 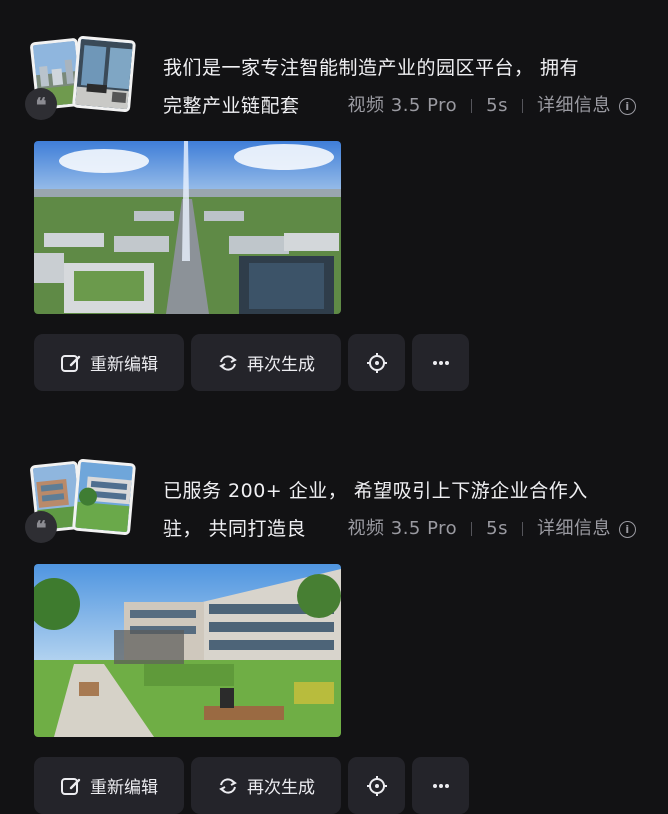 I want to click on prompt-line: 我们是一家专注智能制造产业的园区平台， 拥有, so click(x=371, y=68).